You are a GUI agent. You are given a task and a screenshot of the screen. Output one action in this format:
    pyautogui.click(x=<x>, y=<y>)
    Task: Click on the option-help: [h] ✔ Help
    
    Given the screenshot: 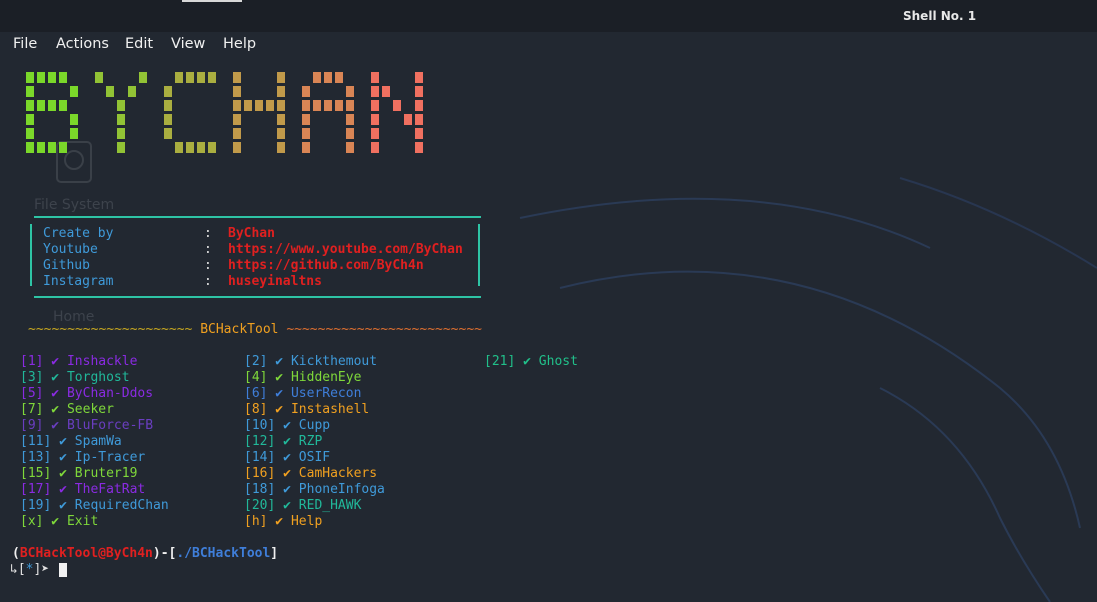 What is the action you would take?
    pyautogui.click(x=283, y=521)
    